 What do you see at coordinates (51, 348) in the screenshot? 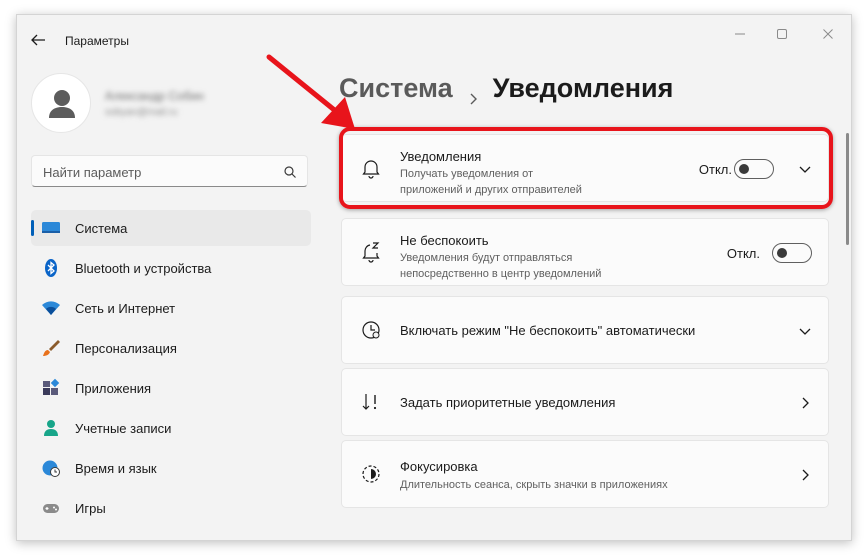
I see `brush-icon` at bounding box center [51, 348].